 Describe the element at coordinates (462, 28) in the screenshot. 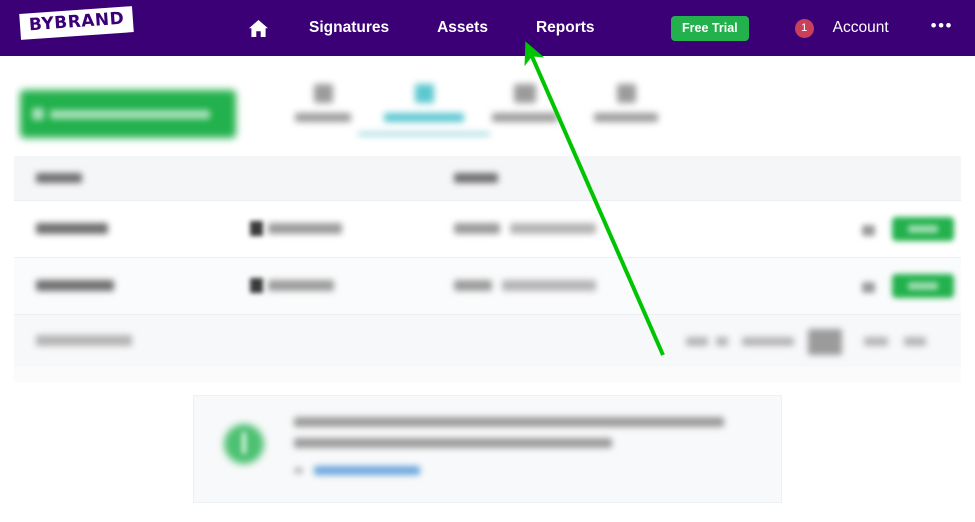

I see `nav-item-assets: Assets` at that location.